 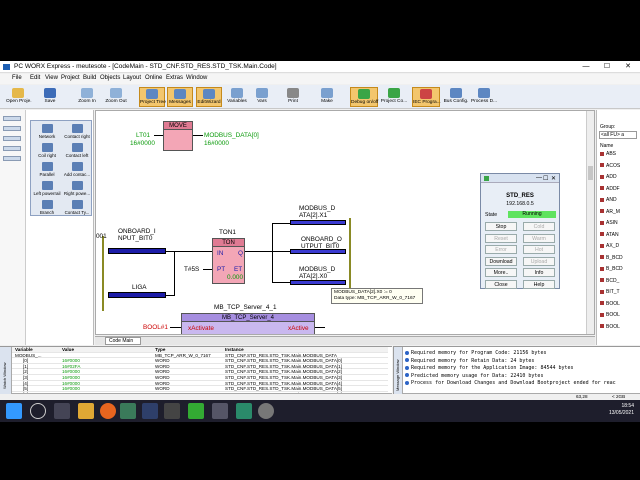 I want to click on coil-modbus-x0, so click(x=318, y=282).